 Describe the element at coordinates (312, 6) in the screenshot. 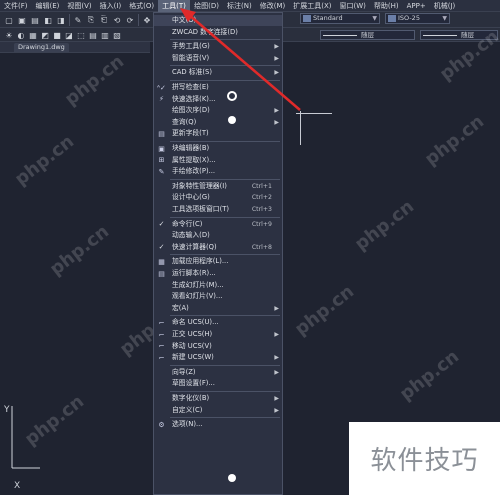

I see `menu-item: 扩展工具(X)` at that location.